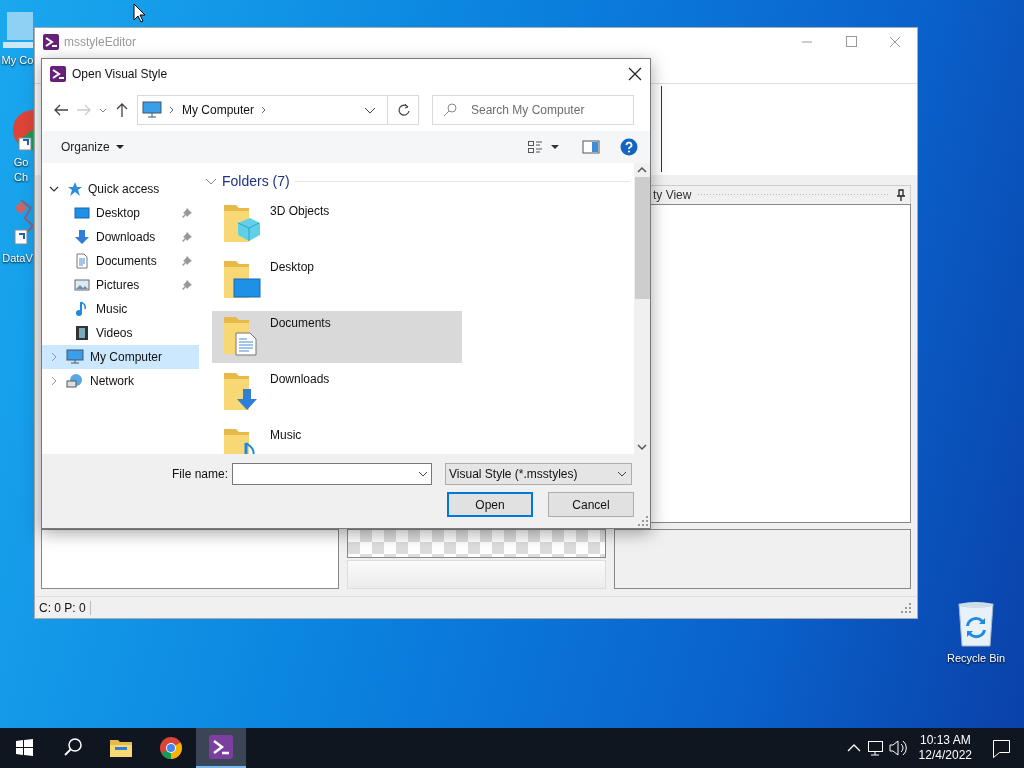 The image size is (1024, 768). Describe the element at coordinates (404, 110) in the screenshot. I see `refresh-icon` at that location.